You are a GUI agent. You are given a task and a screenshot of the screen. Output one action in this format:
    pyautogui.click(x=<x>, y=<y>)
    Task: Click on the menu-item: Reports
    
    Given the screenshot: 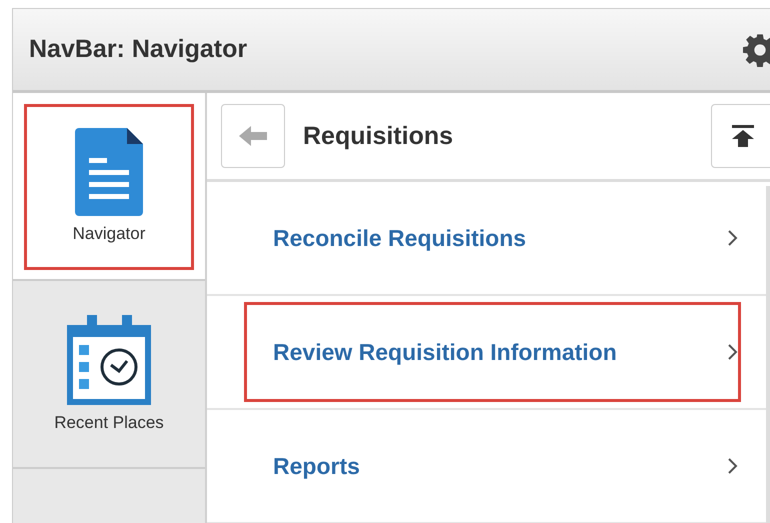 What is the action you would take?
    pyautogui.click(x=492, y=466)
    